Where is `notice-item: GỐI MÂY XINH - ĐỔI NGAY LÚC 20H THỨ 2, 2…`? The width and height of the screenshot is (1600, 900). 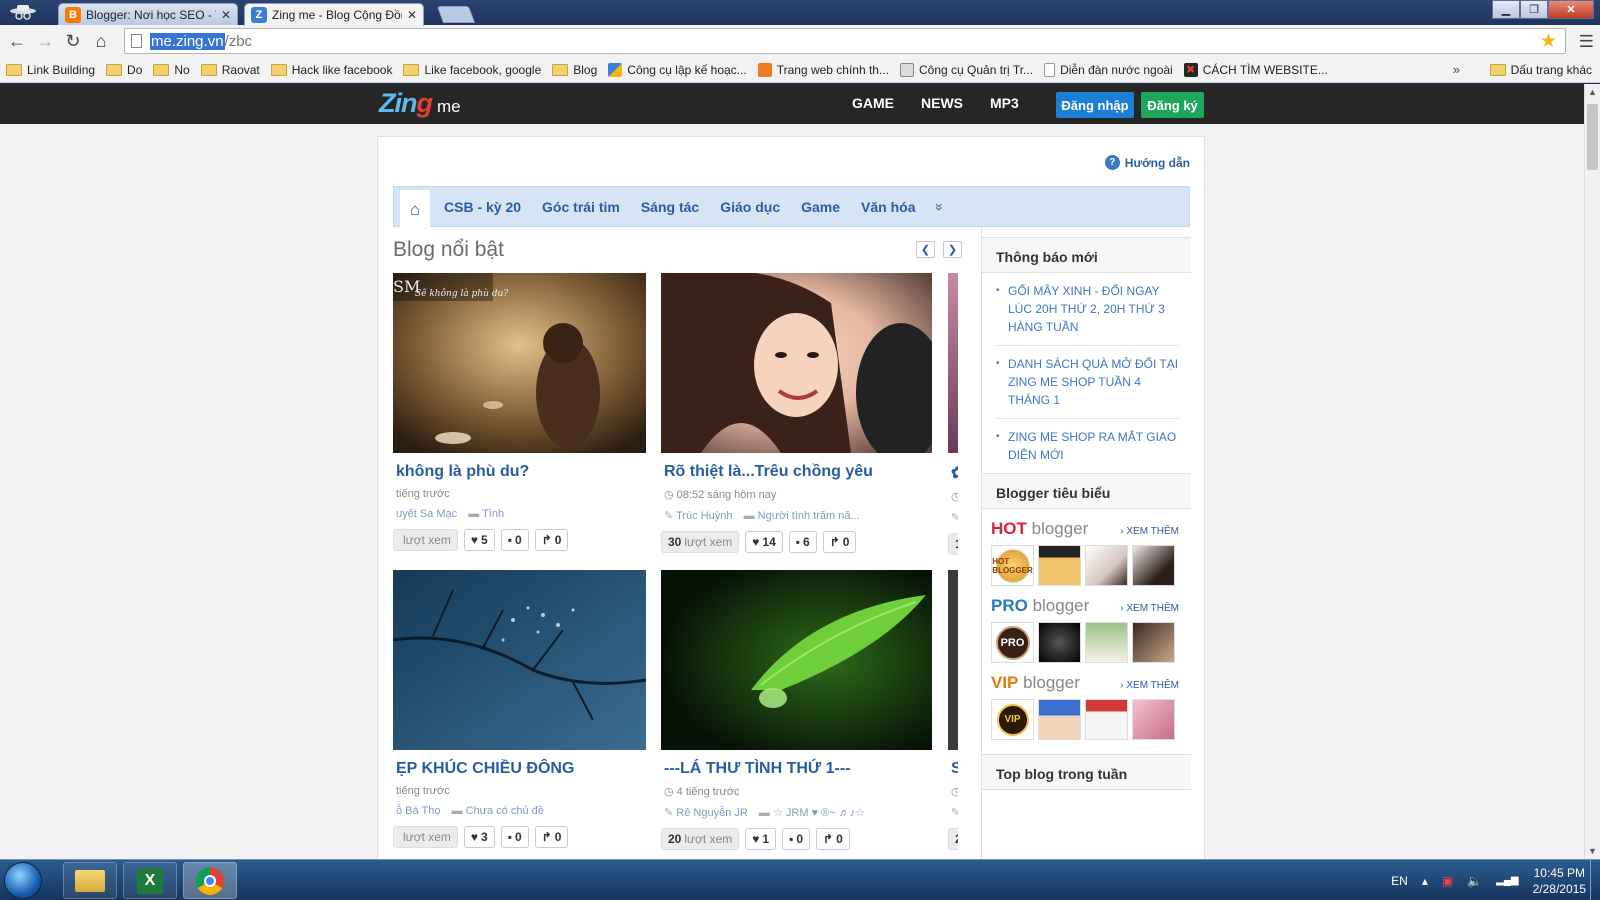
notice-item: GỐI MÂY XINH - ĐỔI NGAY LÚC 20H THỨ 2, 2… is located at coordinates (1087, 309).